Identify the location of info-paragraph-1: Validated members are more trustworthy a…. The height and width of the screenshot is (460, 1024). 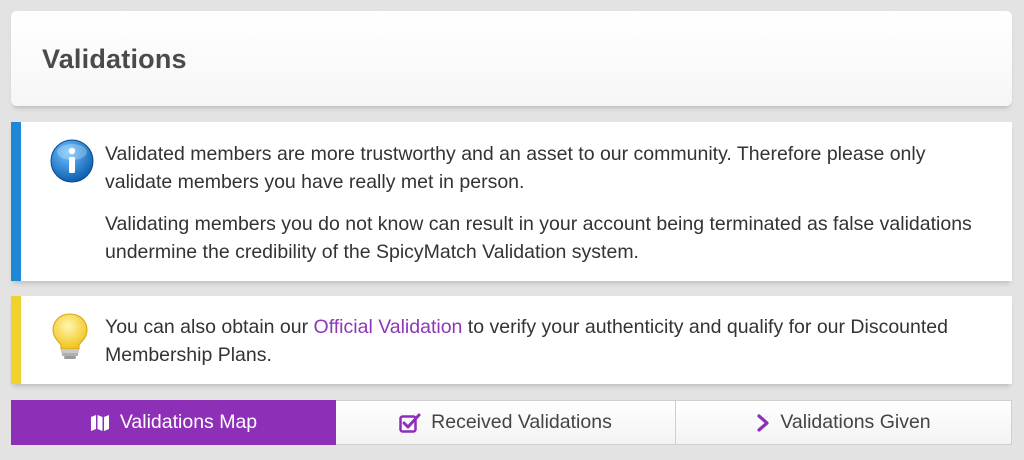
(515, 168).